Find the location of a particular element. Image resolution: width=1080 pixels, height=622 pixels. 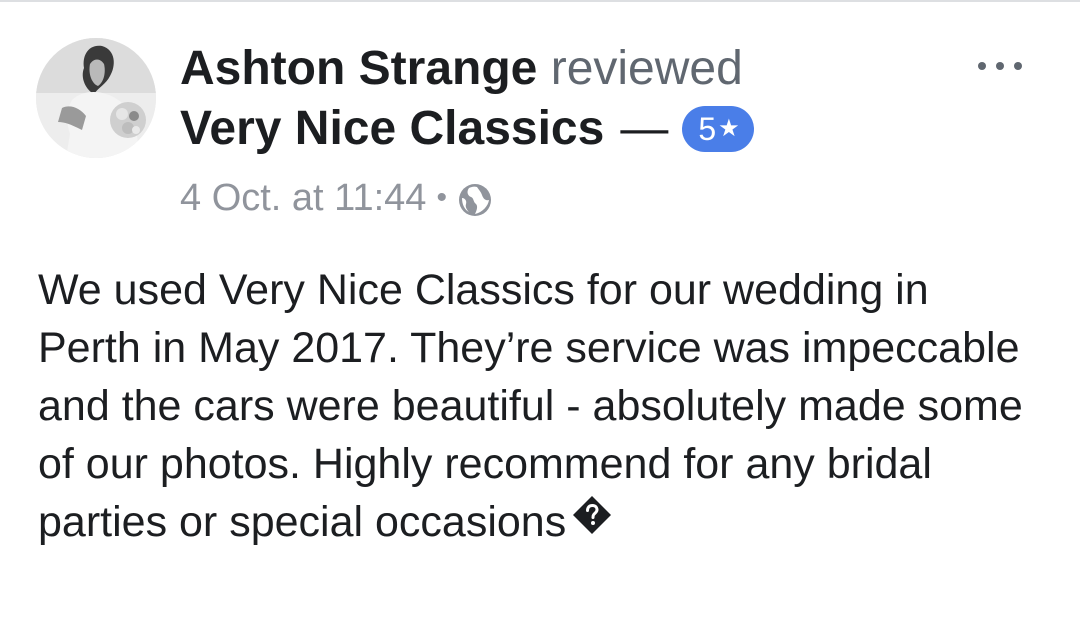

unknown-character-icon is located at coordinates (592, 521).